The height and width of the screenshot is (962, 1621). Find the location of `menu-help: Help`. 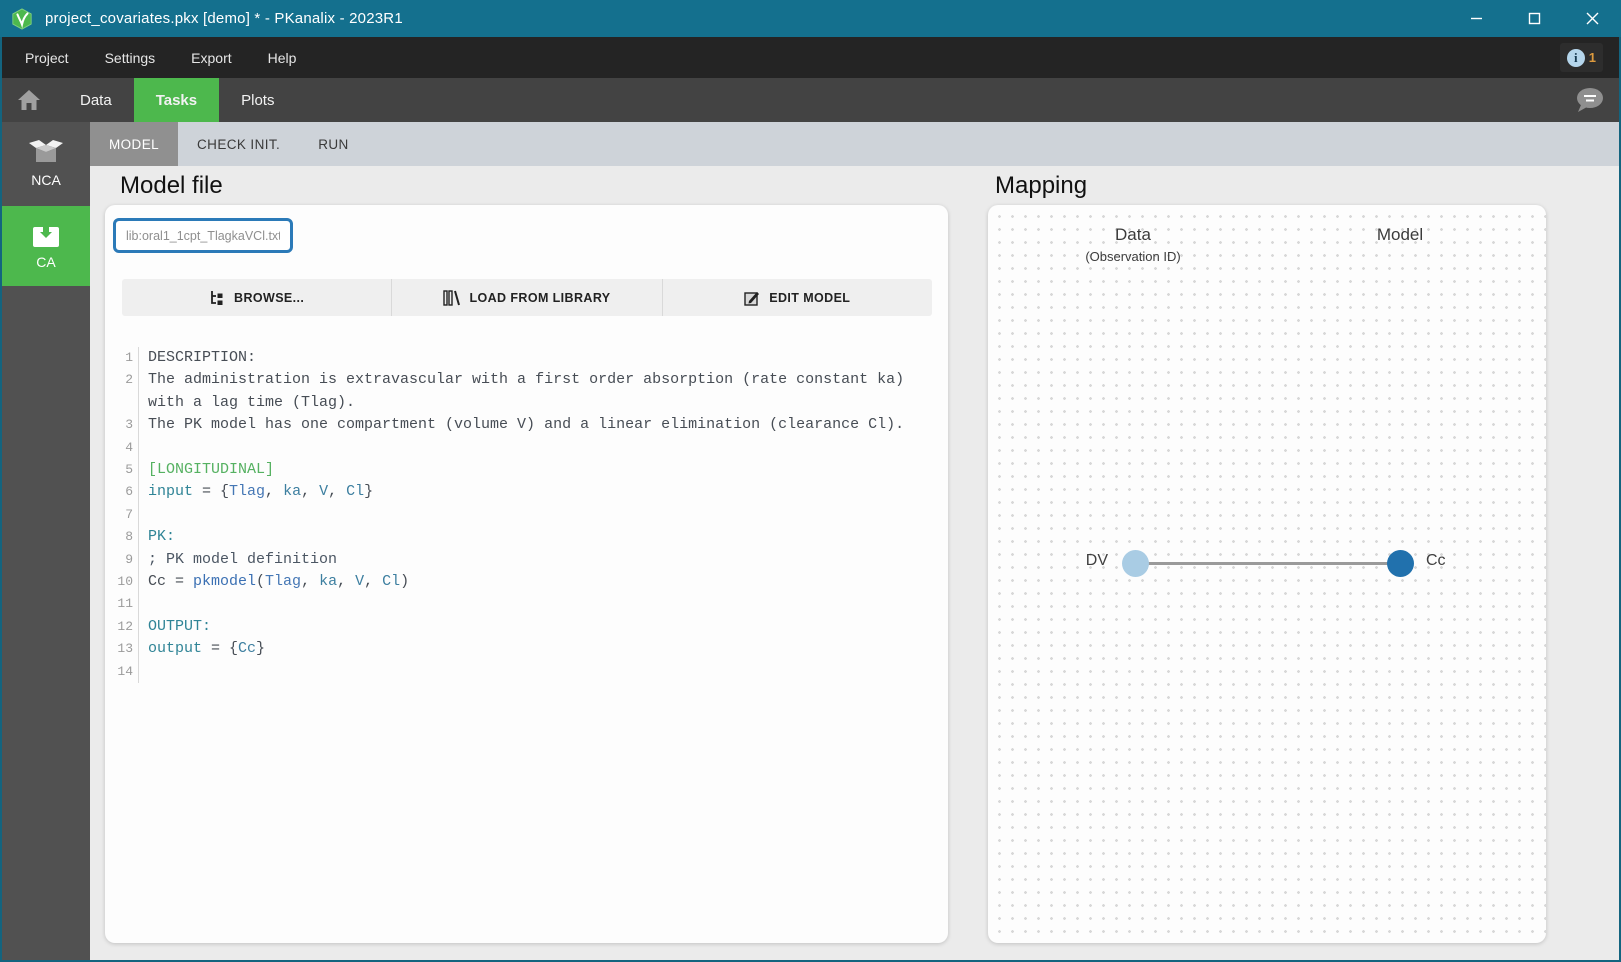

menu-help: Help is located at coordinates (282, 58).